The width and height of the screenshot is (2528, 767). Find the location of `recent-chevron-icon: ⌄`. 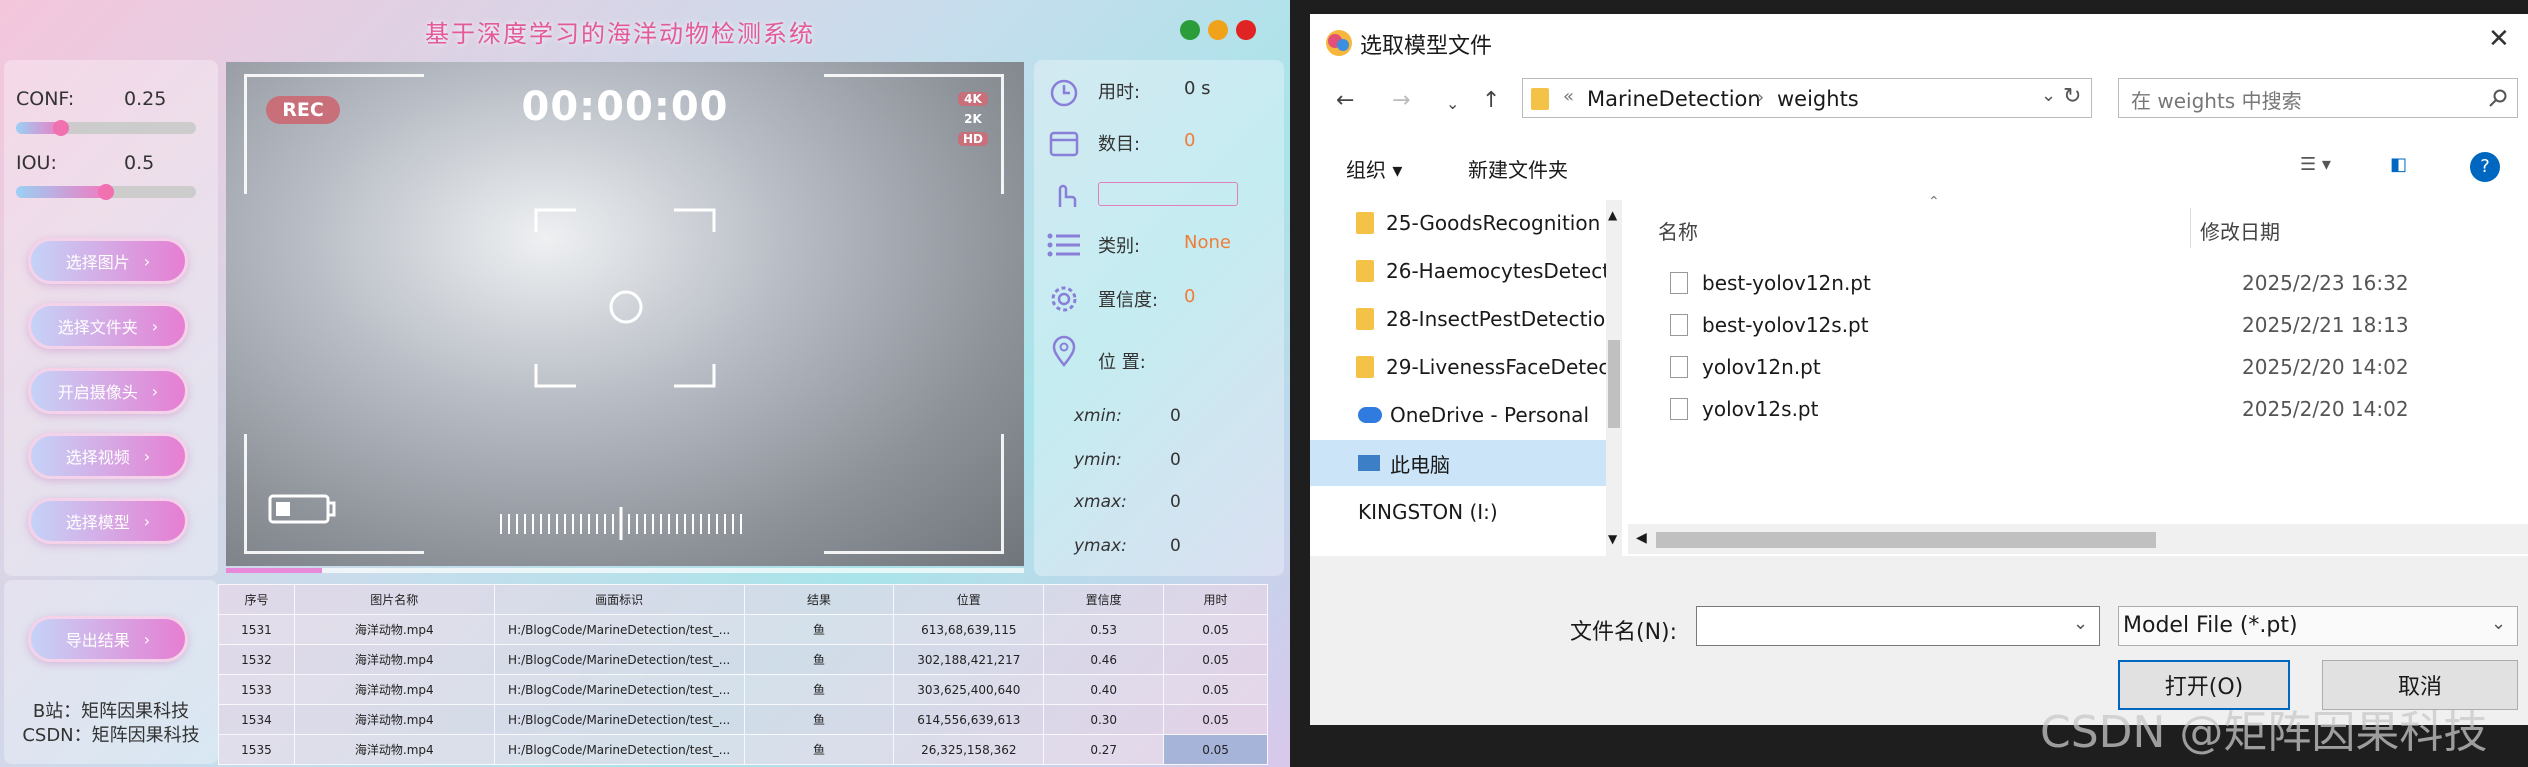

recent-chevron-icon: ⌄ is located at coordinates (1452, 103).